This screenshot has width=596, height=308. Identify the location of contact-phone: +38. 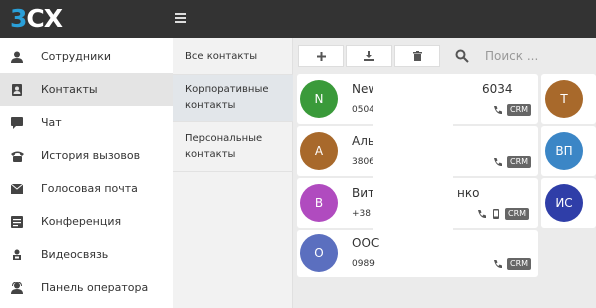
(361, 214).